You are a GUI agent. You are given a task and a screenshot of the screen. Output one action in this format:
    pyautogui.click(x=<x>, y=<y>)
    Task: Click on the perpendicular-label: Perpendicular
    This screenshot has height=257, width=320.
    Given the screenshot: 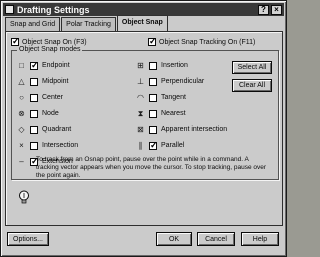 What is the action you would take?
    pyautogui.click(x=183, y=81)
    